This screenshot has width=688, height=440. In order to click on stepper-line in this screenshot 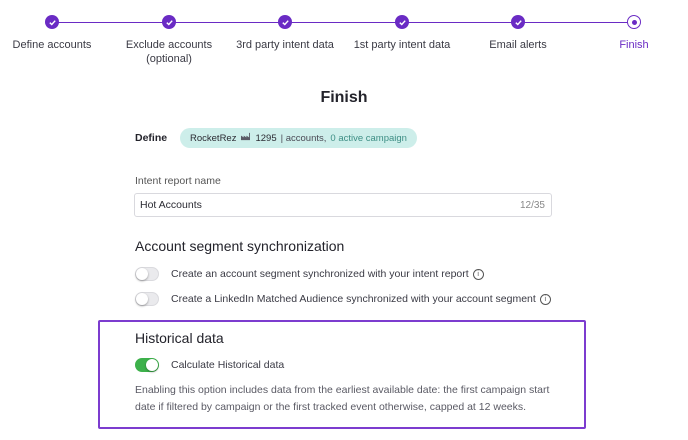, I will do `click(343, 22)`.